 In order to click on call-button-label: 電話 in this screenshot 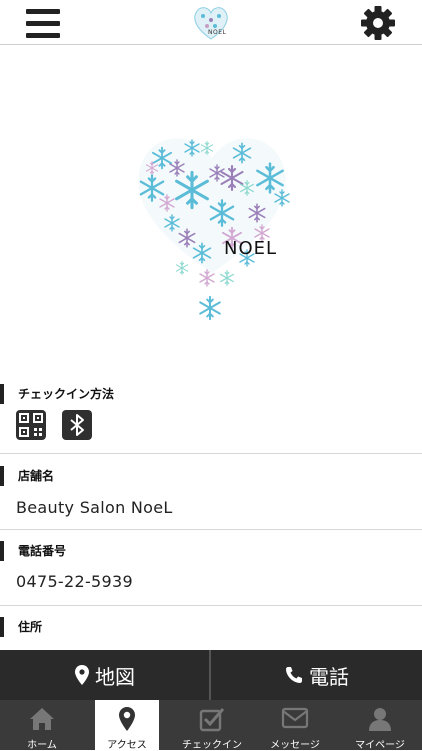, I will do `click(329, 676)`.